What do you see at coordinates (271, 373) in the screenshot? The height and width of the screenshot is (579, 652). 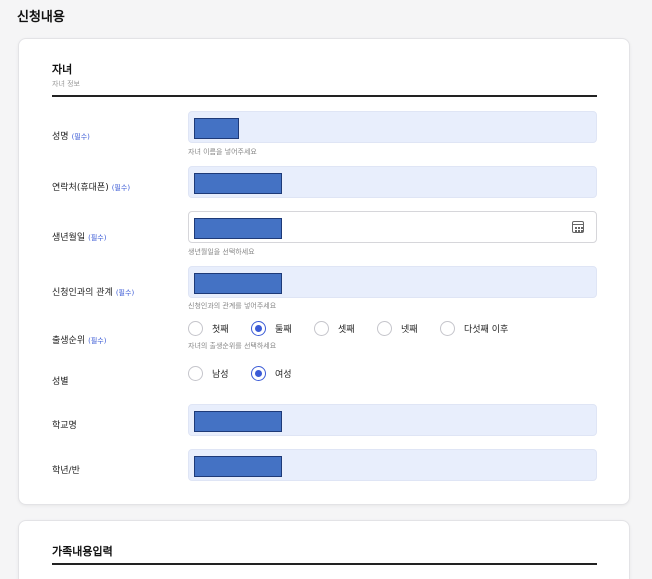 I see `radio-gender-female: 여성` at bounding box center [271, 373].